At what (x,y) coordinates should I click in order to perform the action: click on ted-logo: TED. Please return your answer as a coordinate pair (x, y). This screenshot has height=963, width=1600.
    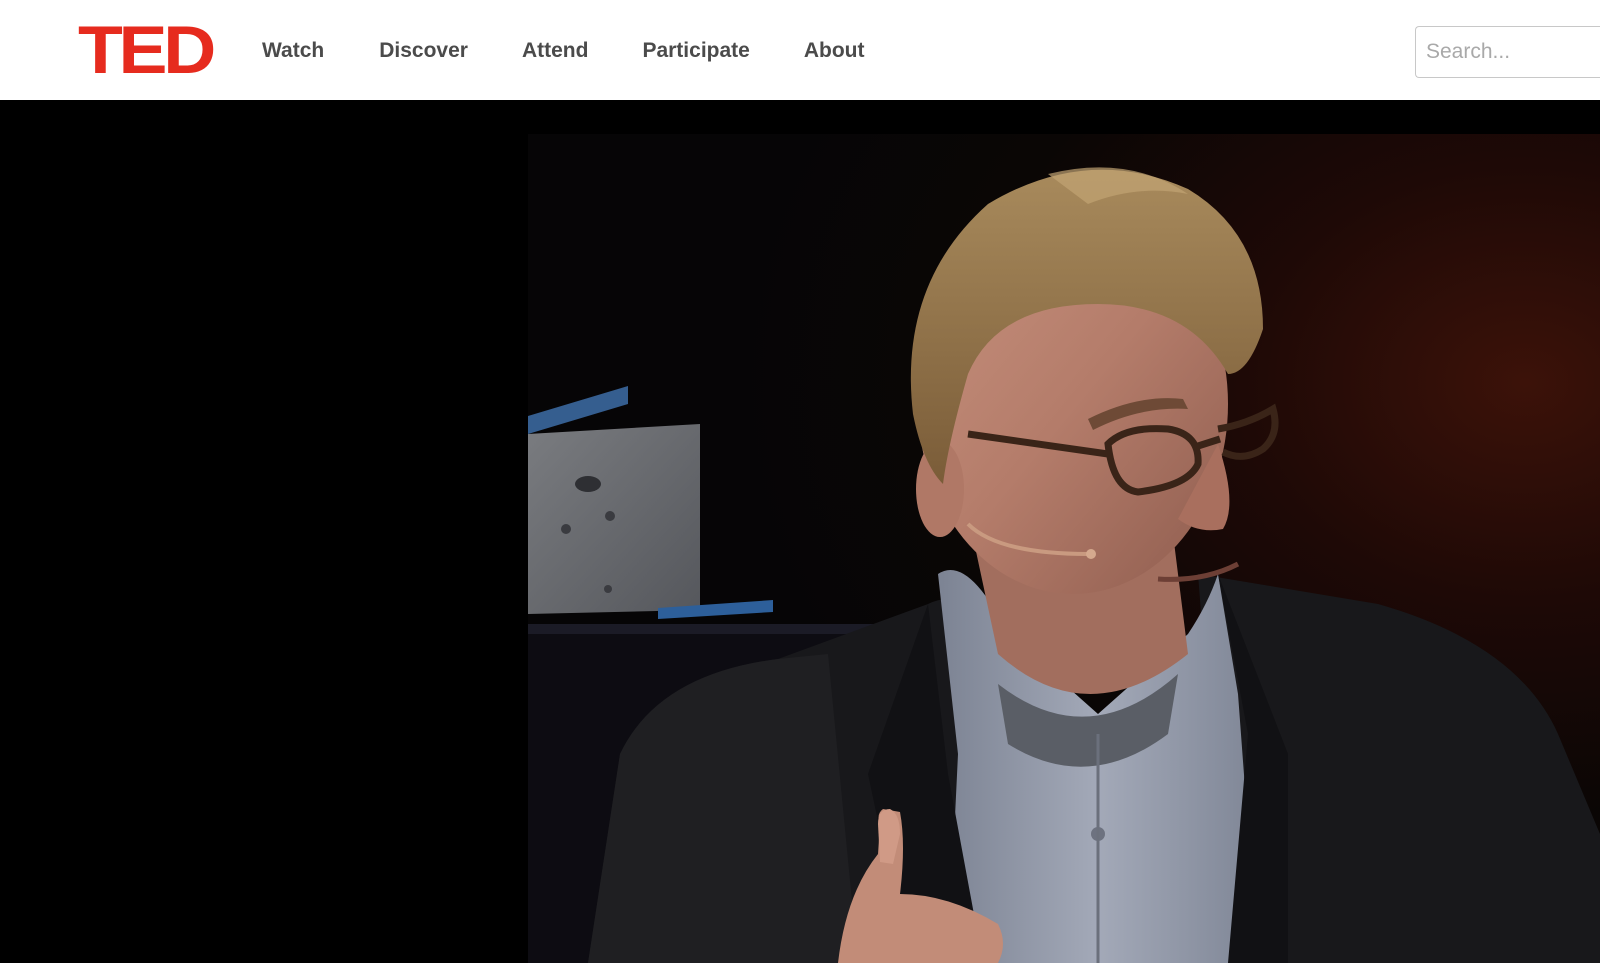
    Looking at the image, I should click on (147, 50).